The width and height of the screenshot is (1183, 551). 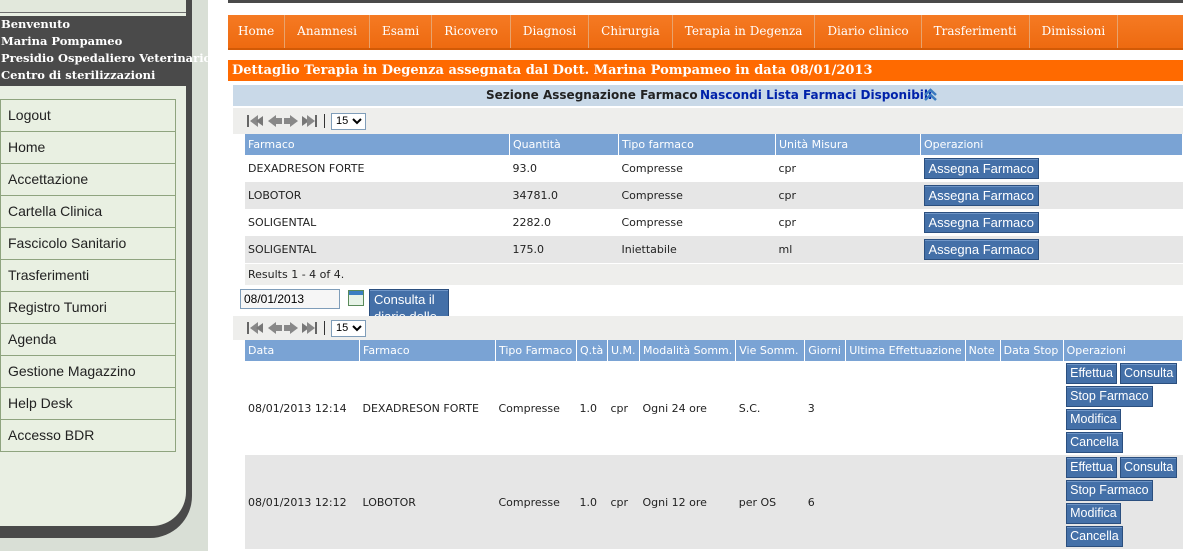 I want to click on col-operazioni: Operazioni, so click(x=1123, y=350).